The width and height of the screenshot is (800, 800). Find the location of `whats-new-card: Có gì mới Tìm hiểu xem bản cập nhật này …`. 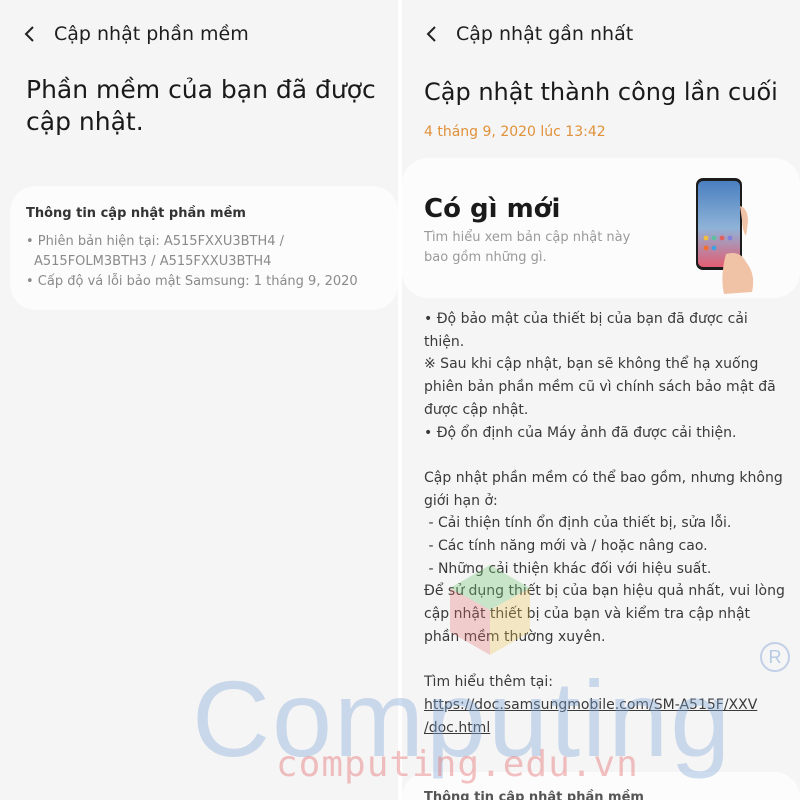

whats-new-card: Có gì mới Tìm hiểu xem bản cập nhật này … is located at coordinates (601, 228).